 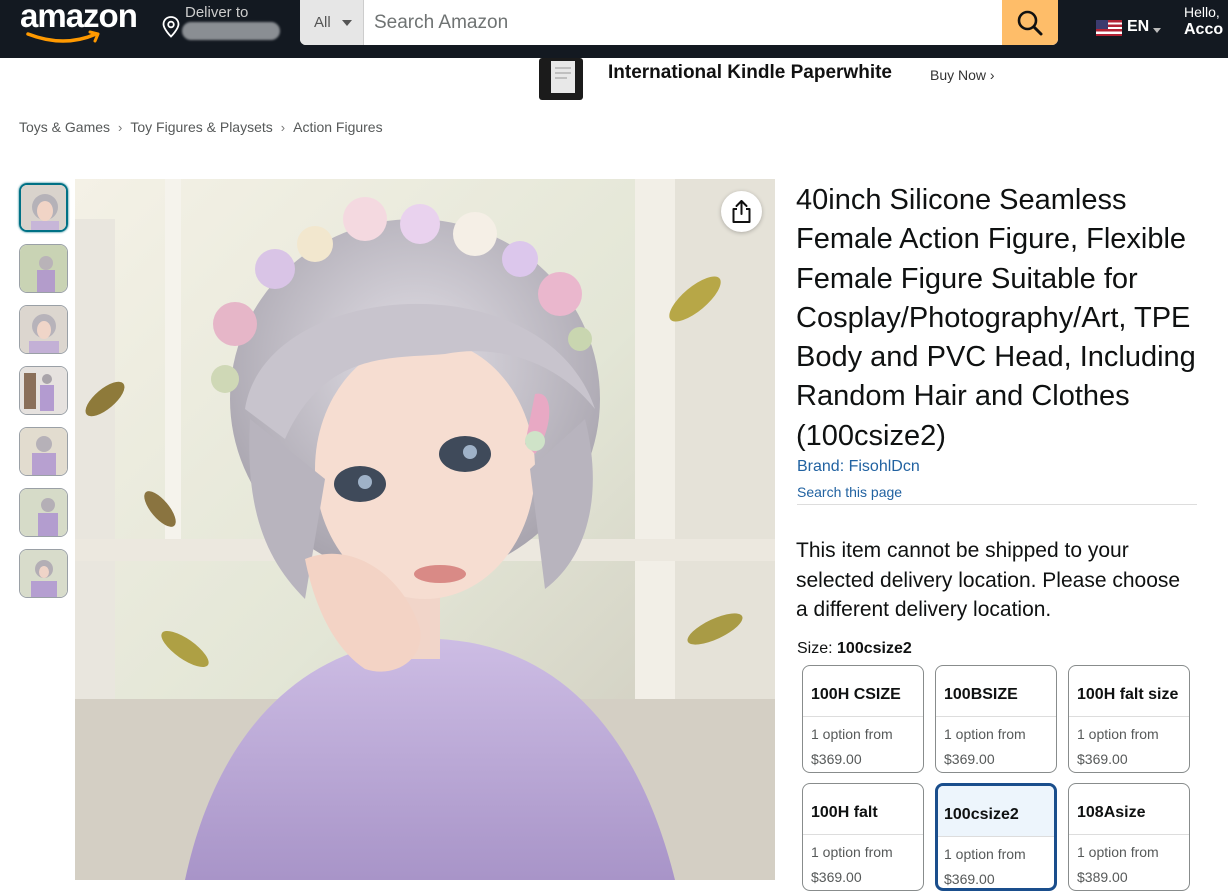 What do you see at coordinates (1129, 719) in the screenshot?
I see `size-option: 100H falt size 1 option from $369.00` at bounding box center [1129, 719].